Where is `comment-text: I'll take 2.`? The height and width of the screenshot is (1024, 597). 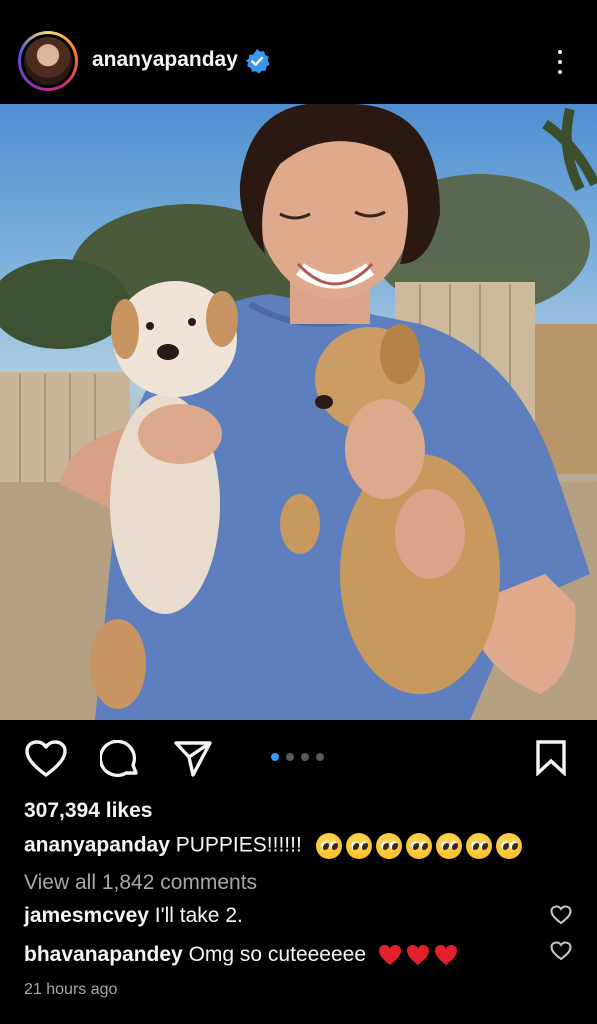 comment-text: I'll take 2. is located at coordinates (198, 915).